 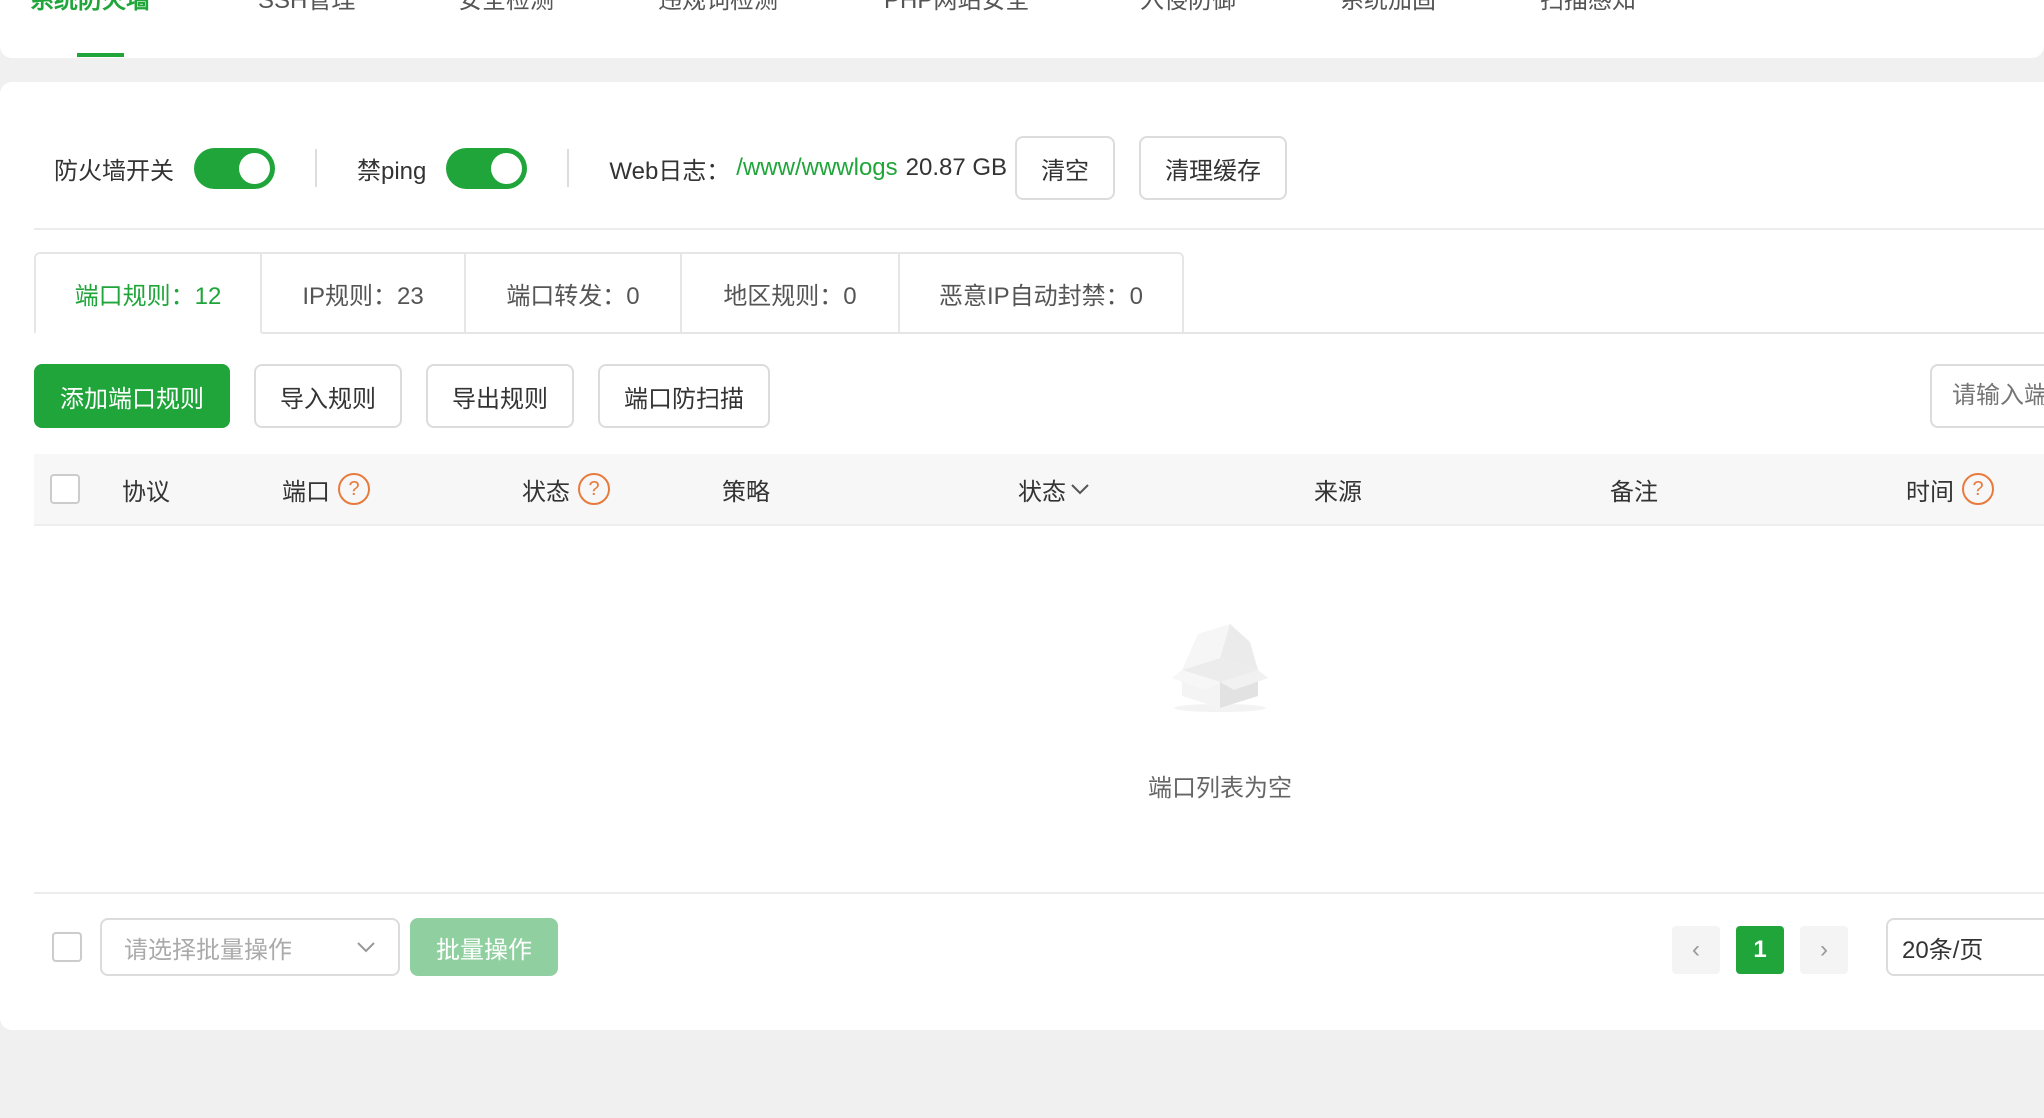 I want to click on select-all-checkbox, so click(x=65, y=489).